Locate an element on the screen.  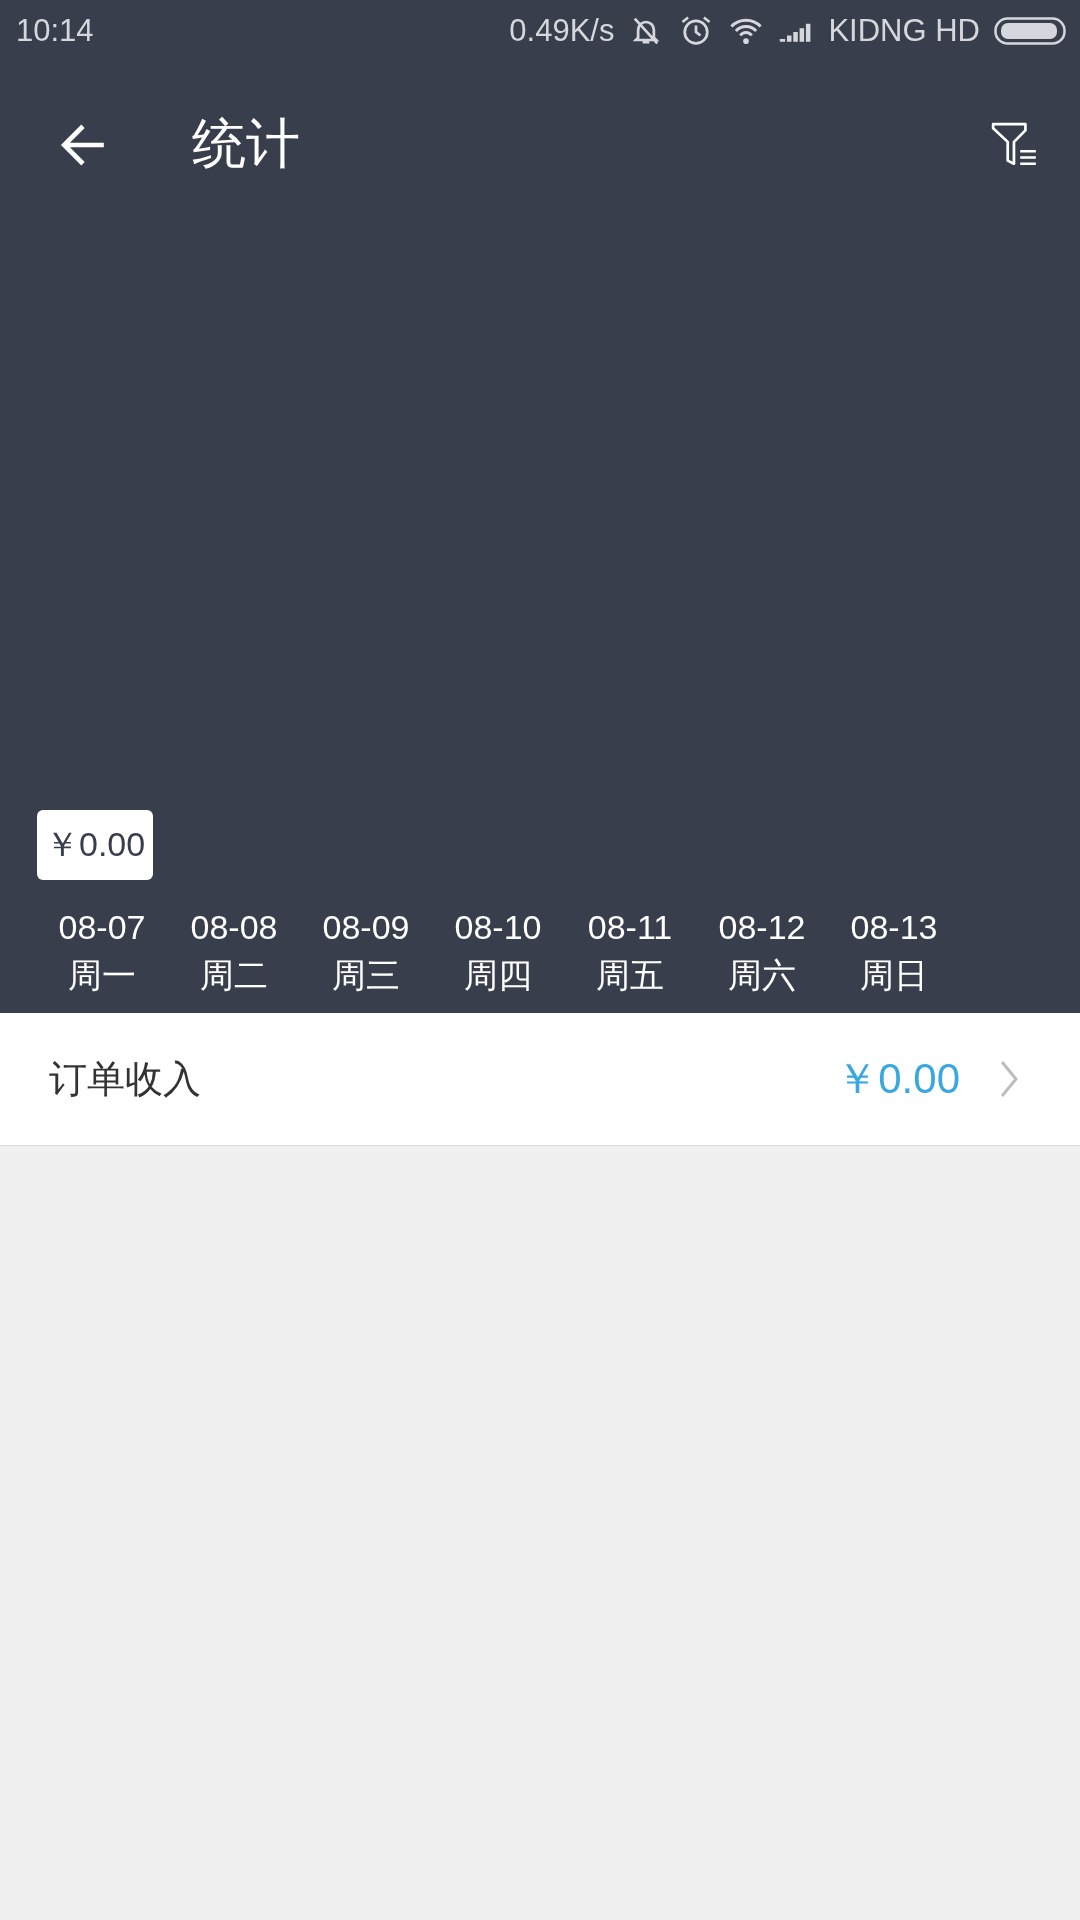
day-date: 08-07 is located at coordinates (102, 927).